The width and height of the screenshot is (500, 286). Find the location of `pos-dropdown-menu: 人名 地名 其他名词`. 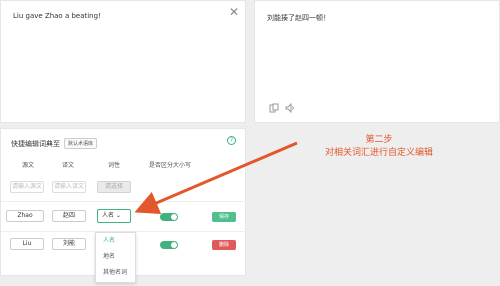

pos-dropdown-menu: 人名 地名 其他名词 is located at coordinates (115, 257).